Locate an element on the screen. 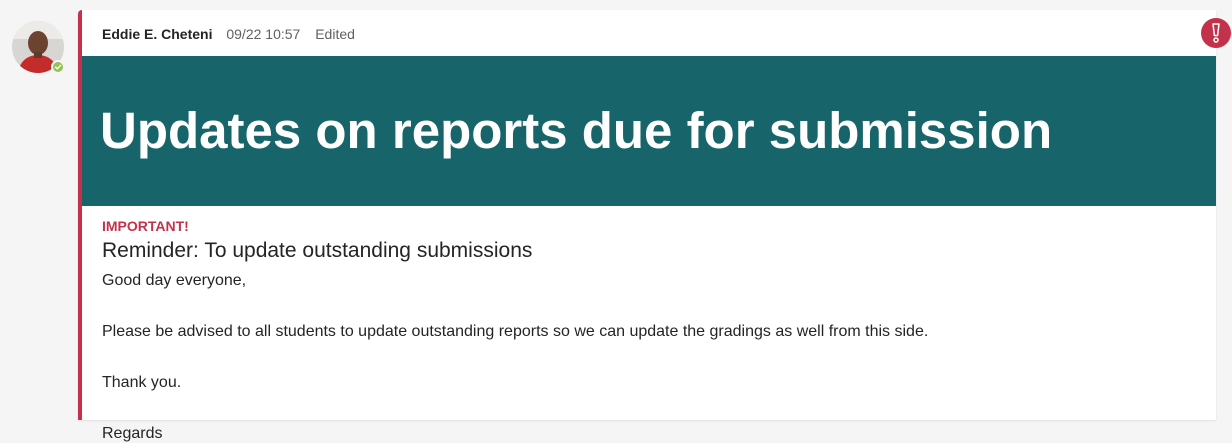 The height and width of the screenshot is (443, 1232). presence-badge is located at coordinates (58, 67).